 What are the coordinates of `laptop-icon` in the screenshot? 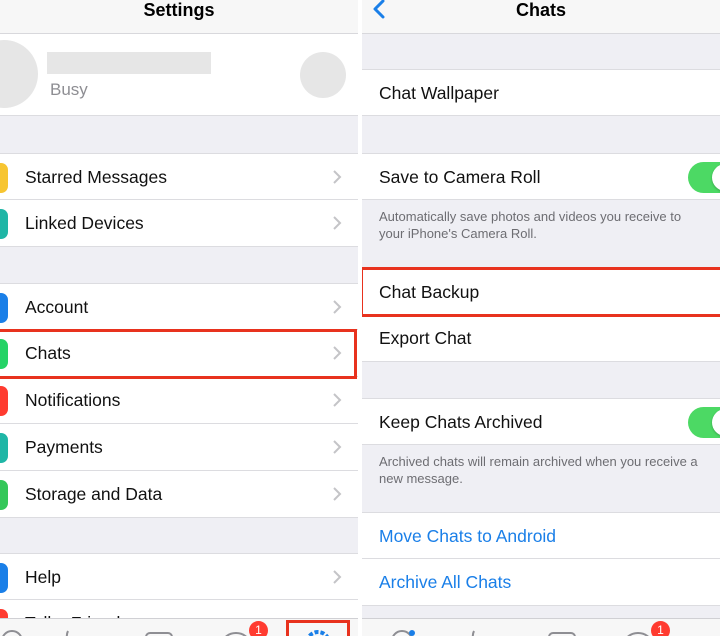 It's located at (4, 224).